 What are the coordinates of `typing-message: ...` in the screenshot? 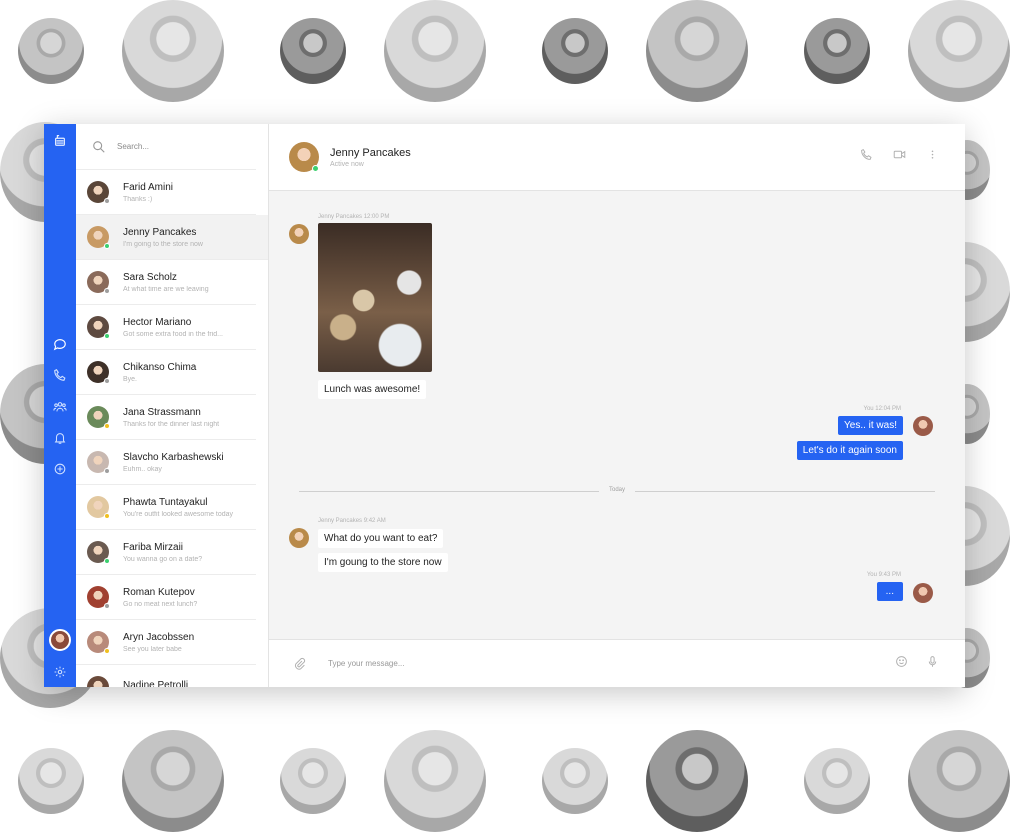 It's located at (889, 591).